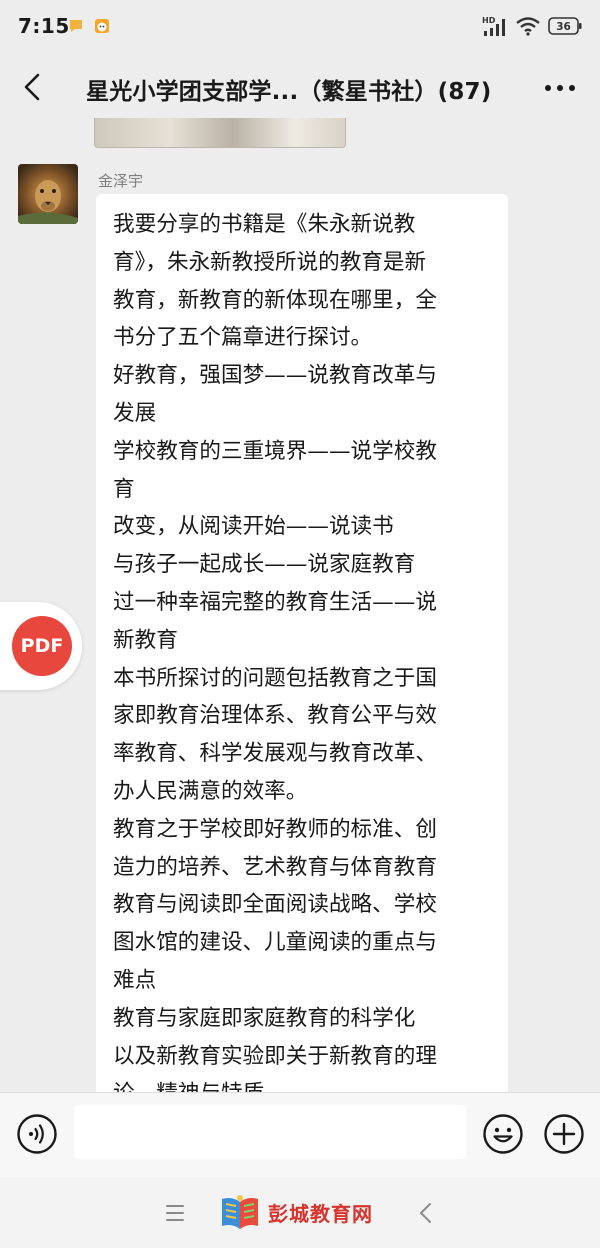 Image resolution: width=600 pixels, height=1248 pixels. Describe the element at coordinates (243, 338) in the screenshot. I see `message-line: 书分了五个篇章进行探讨。` at that location.